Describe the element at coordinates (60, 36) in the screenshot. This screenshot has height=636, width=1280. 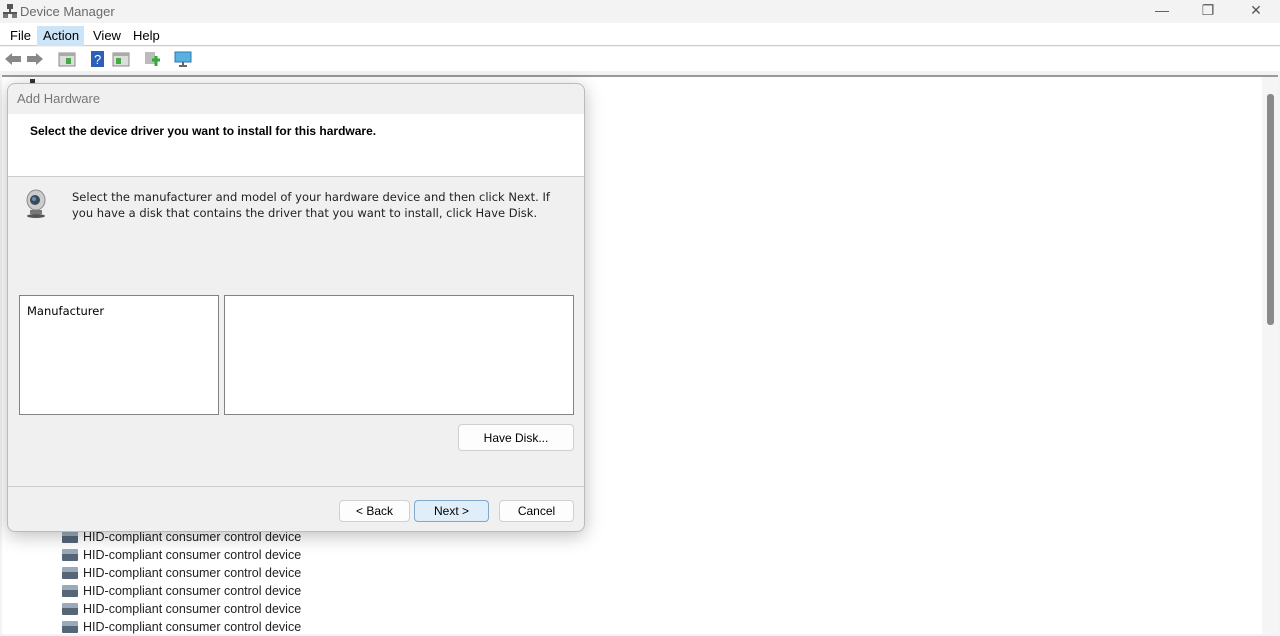
I see `menu-action: Action` at that location.